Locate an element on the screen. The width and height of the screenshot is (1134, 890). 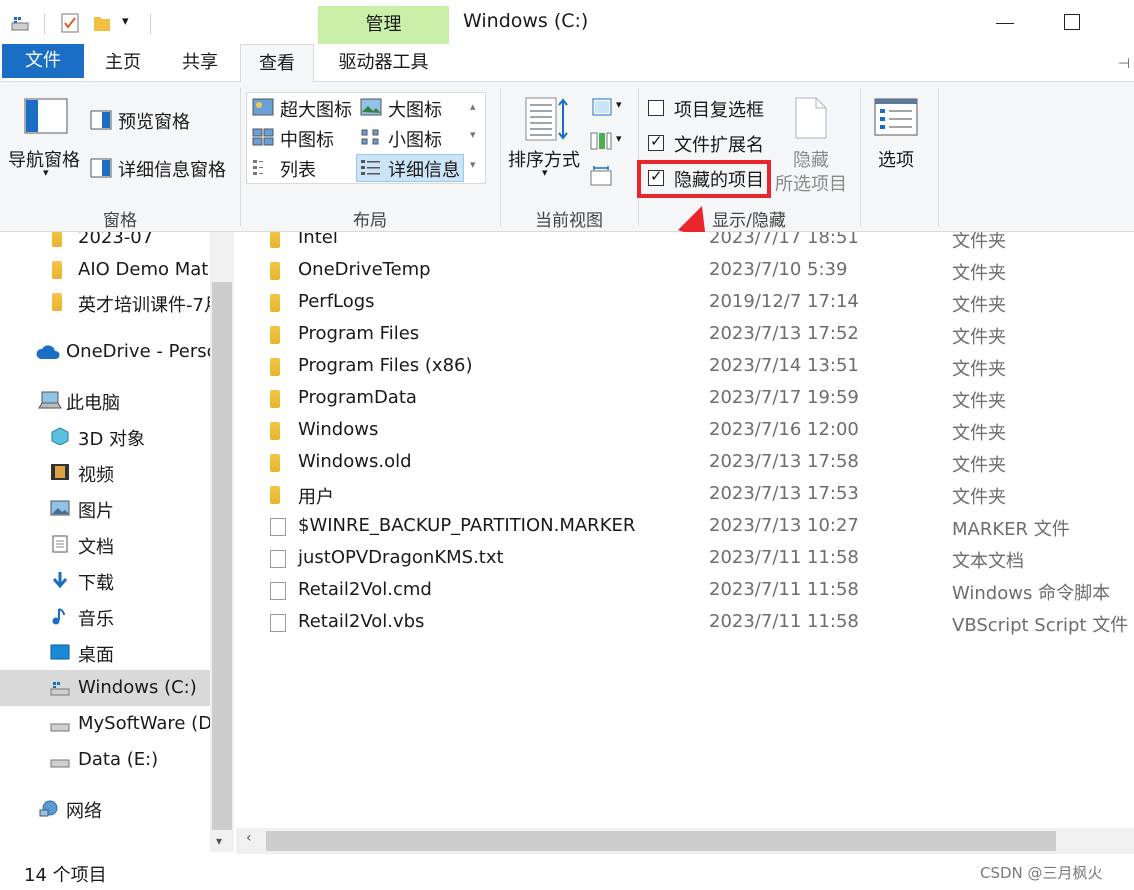
nav-item-drive-d: MySoftWare (D is located at coordinates (105, 724).